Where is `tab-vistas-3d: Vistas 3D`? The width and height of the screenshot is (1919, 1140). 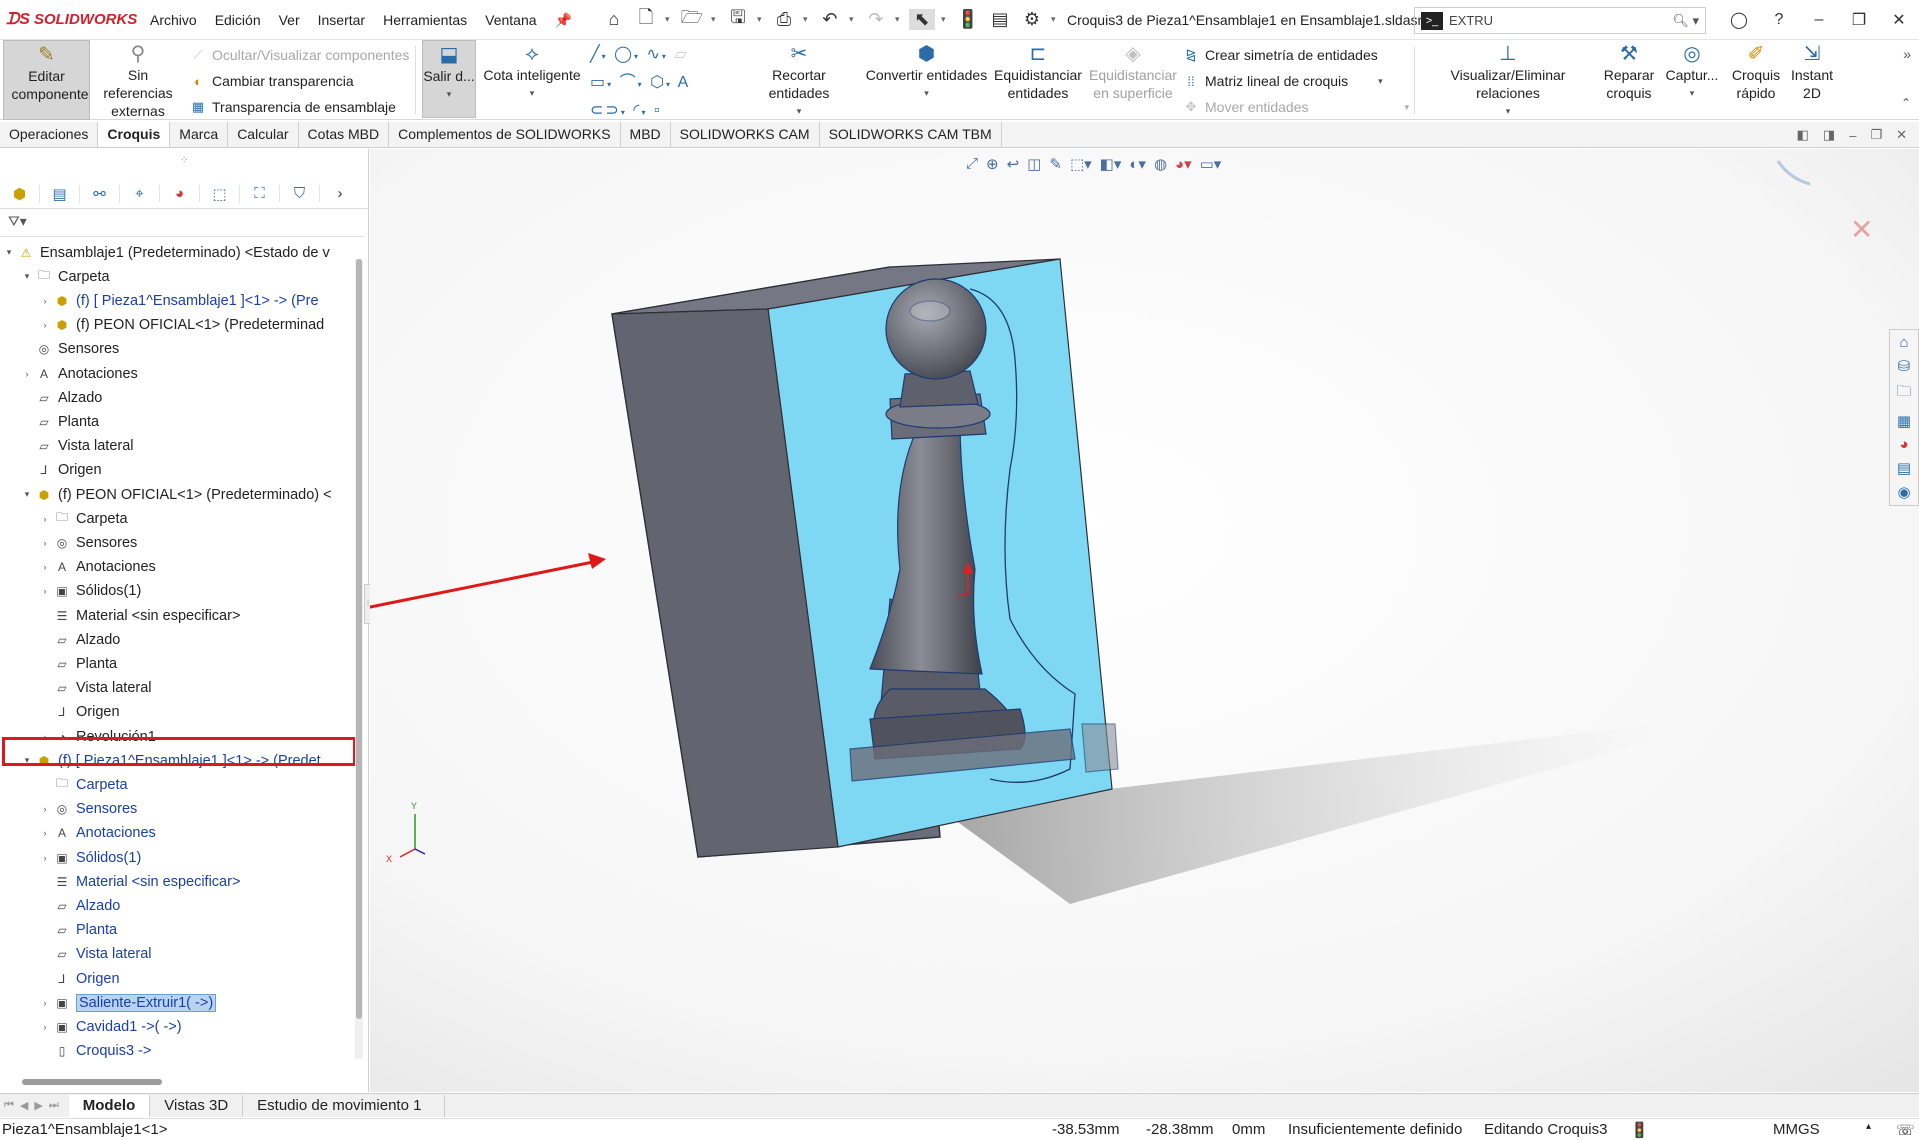 tab-vistas-3d: Vistas 3D is located at coordinates (197, 1105).